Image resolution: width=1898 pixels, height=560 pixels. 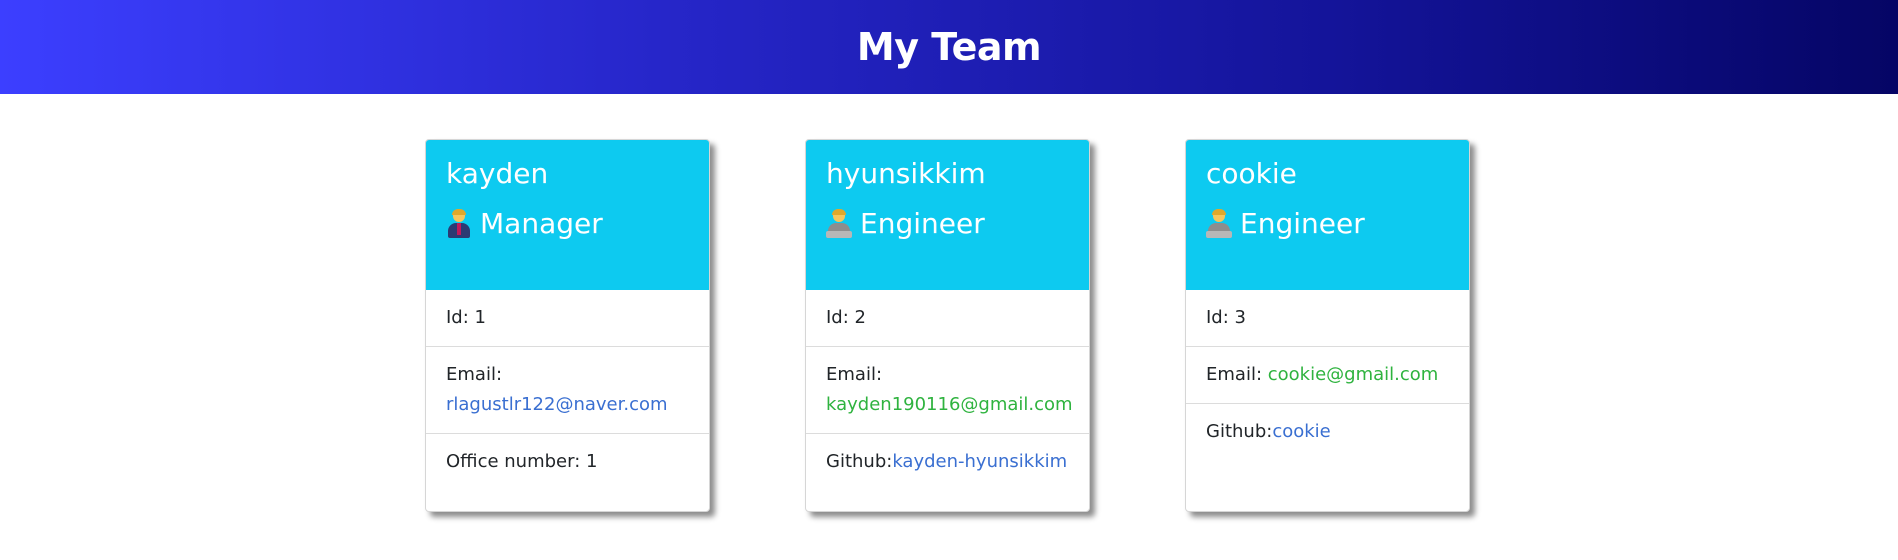 I want to click on card-header: cookie Engineer, so click(x=1327, y=215).